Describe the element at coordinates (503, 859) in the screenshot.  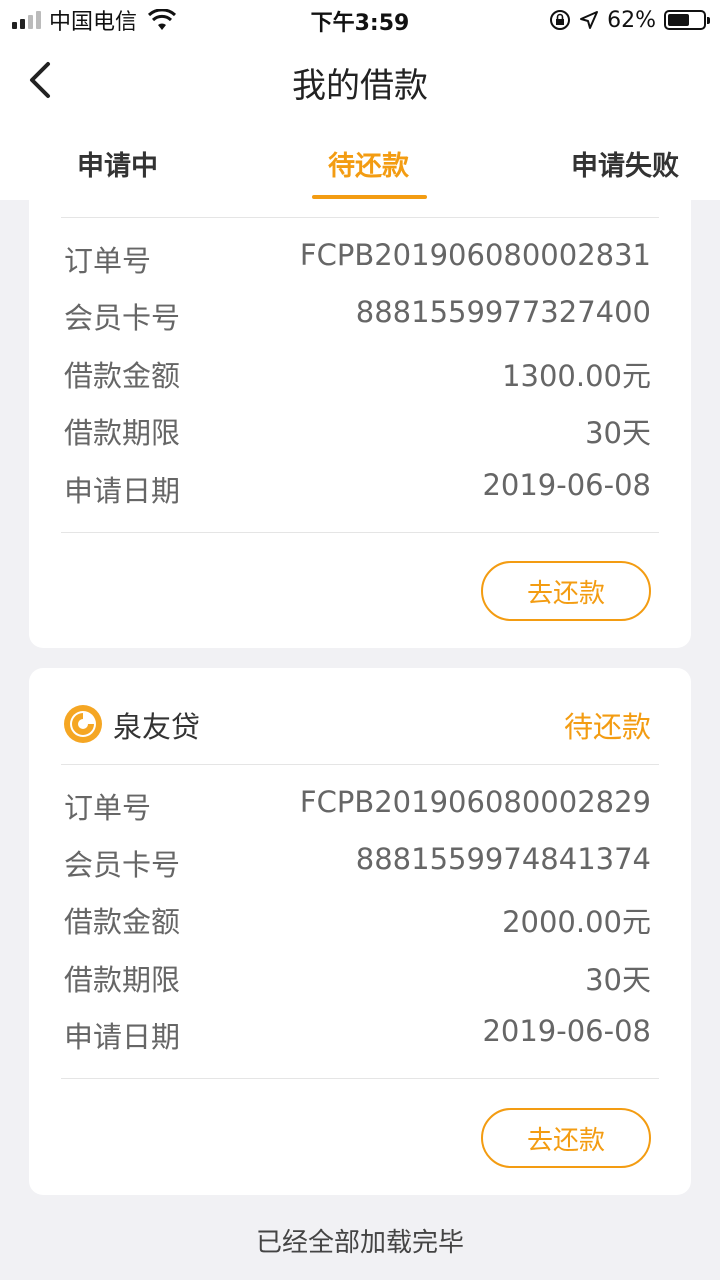
I see `card-number: 8881559974841374` at that location.